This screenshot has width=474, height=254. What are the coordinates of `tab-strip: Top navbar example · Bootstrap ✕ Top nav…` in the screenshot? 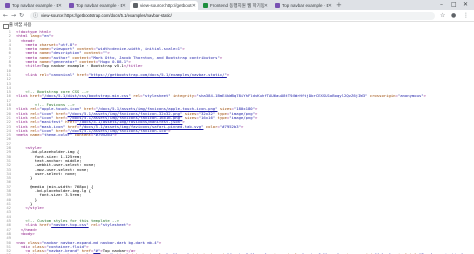 It's located at (237, 5).